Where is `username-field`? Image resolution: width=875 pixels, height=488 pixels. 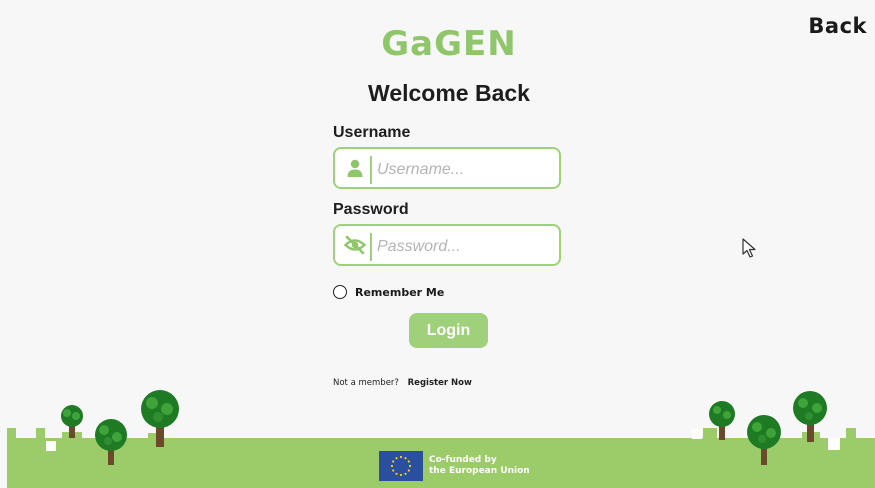 username-field is located at coordinates (447, 168).